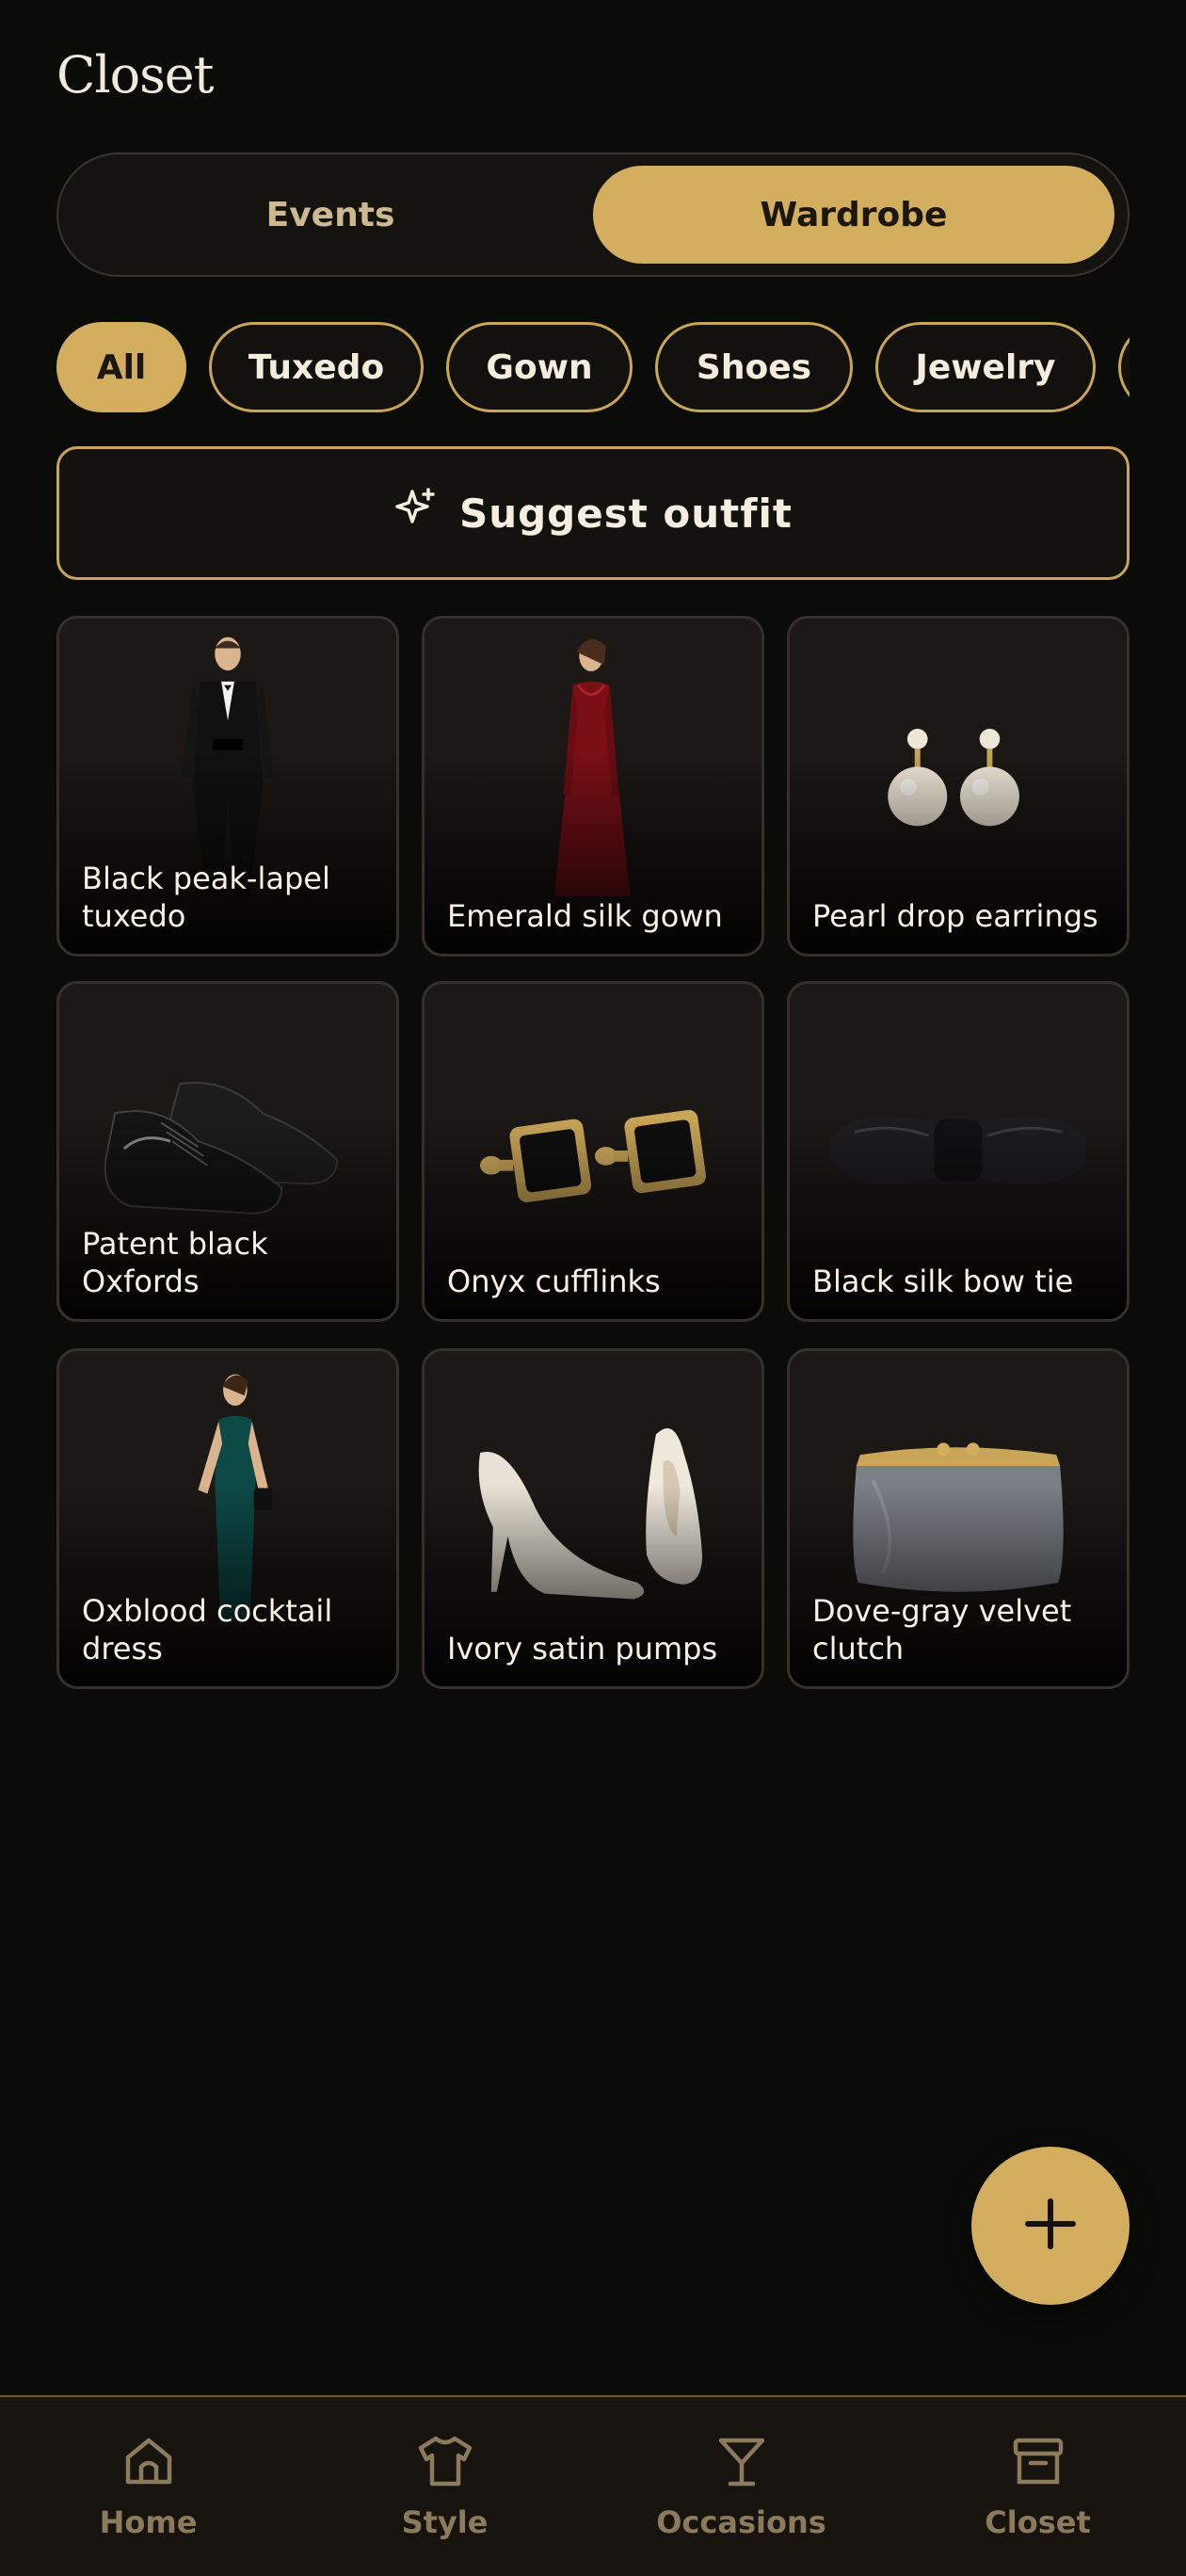 Image resolution: width=1186 pixels, height=2576 pixels. Describe the element at coordinates (227, 1518) in the screenshot. I see `wardrobe-item-card: Oxblood cocktail dress` at that location.